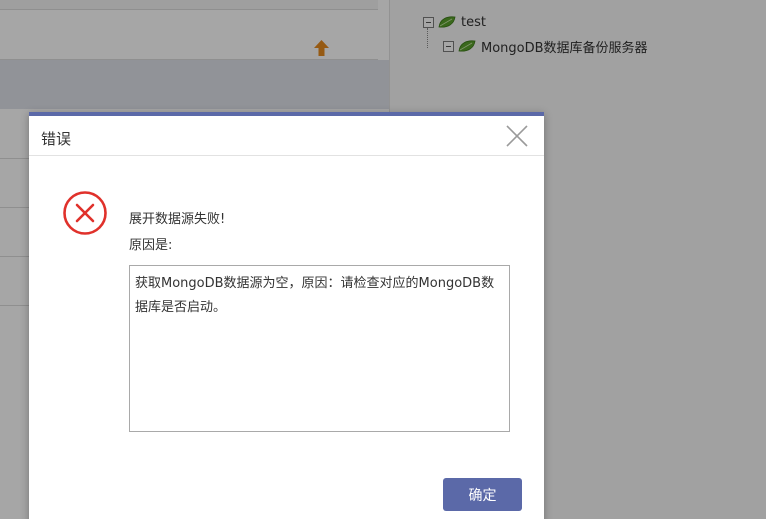 This screenshot has width=766, height=519. Describe the element at coordinates (482, 494) in the screenshot. I see `ok-button: 确定` at that location.